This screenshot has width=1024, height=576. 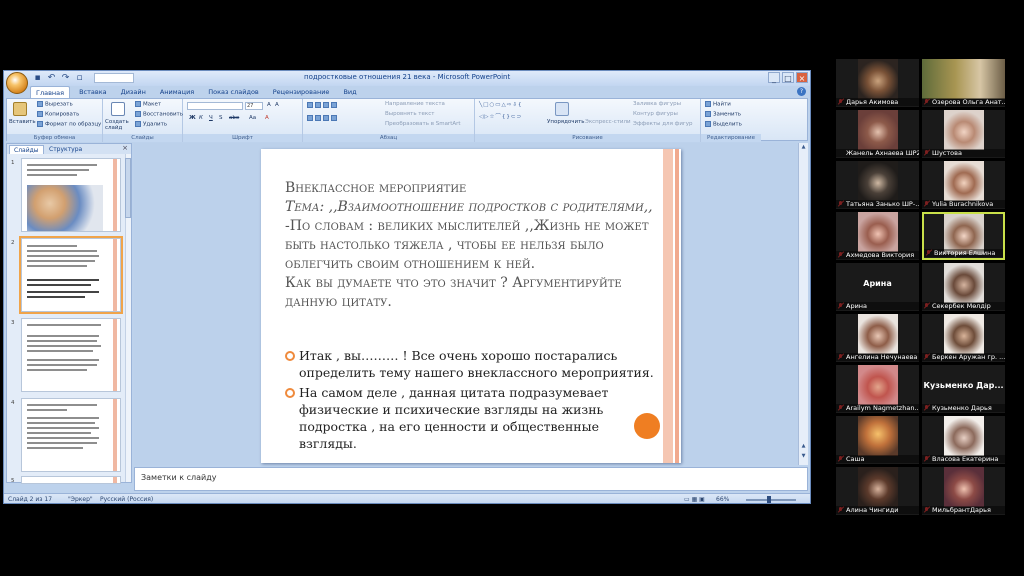 I want to click on shape-outline-button: Контур фигуры, so click(x=655, y=114).